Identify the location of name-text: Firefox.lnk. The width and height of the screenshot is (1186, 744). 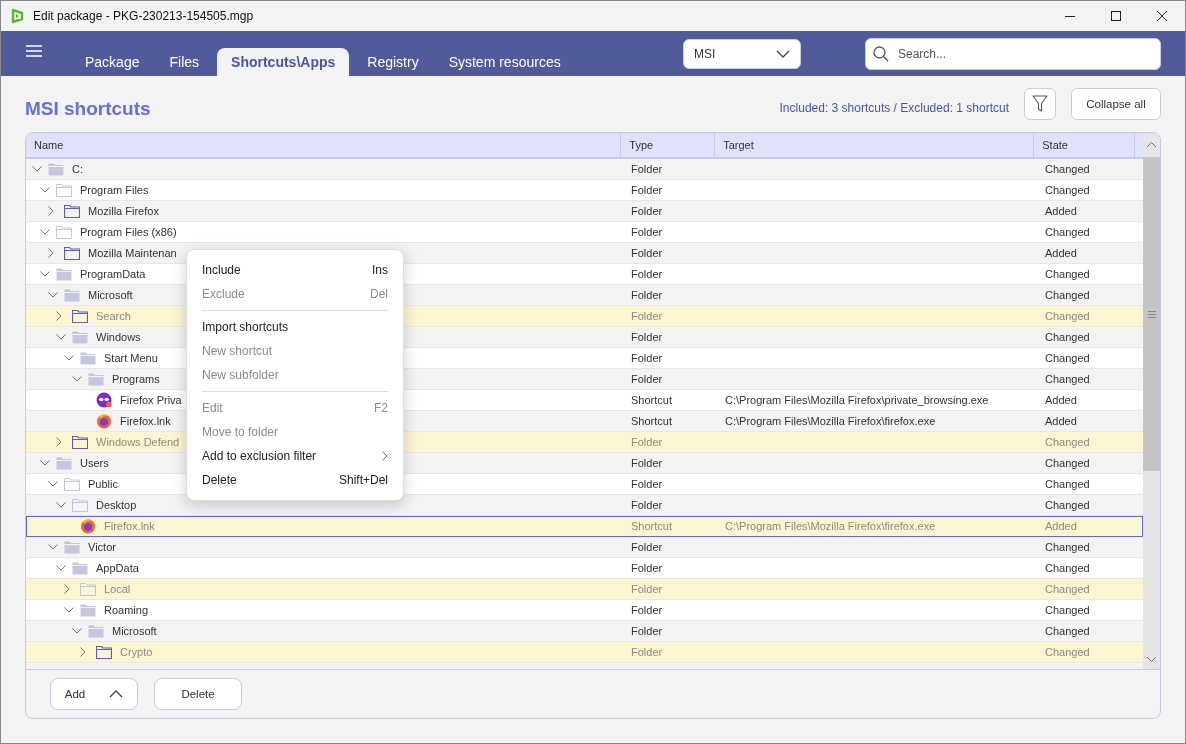
(129, 526).